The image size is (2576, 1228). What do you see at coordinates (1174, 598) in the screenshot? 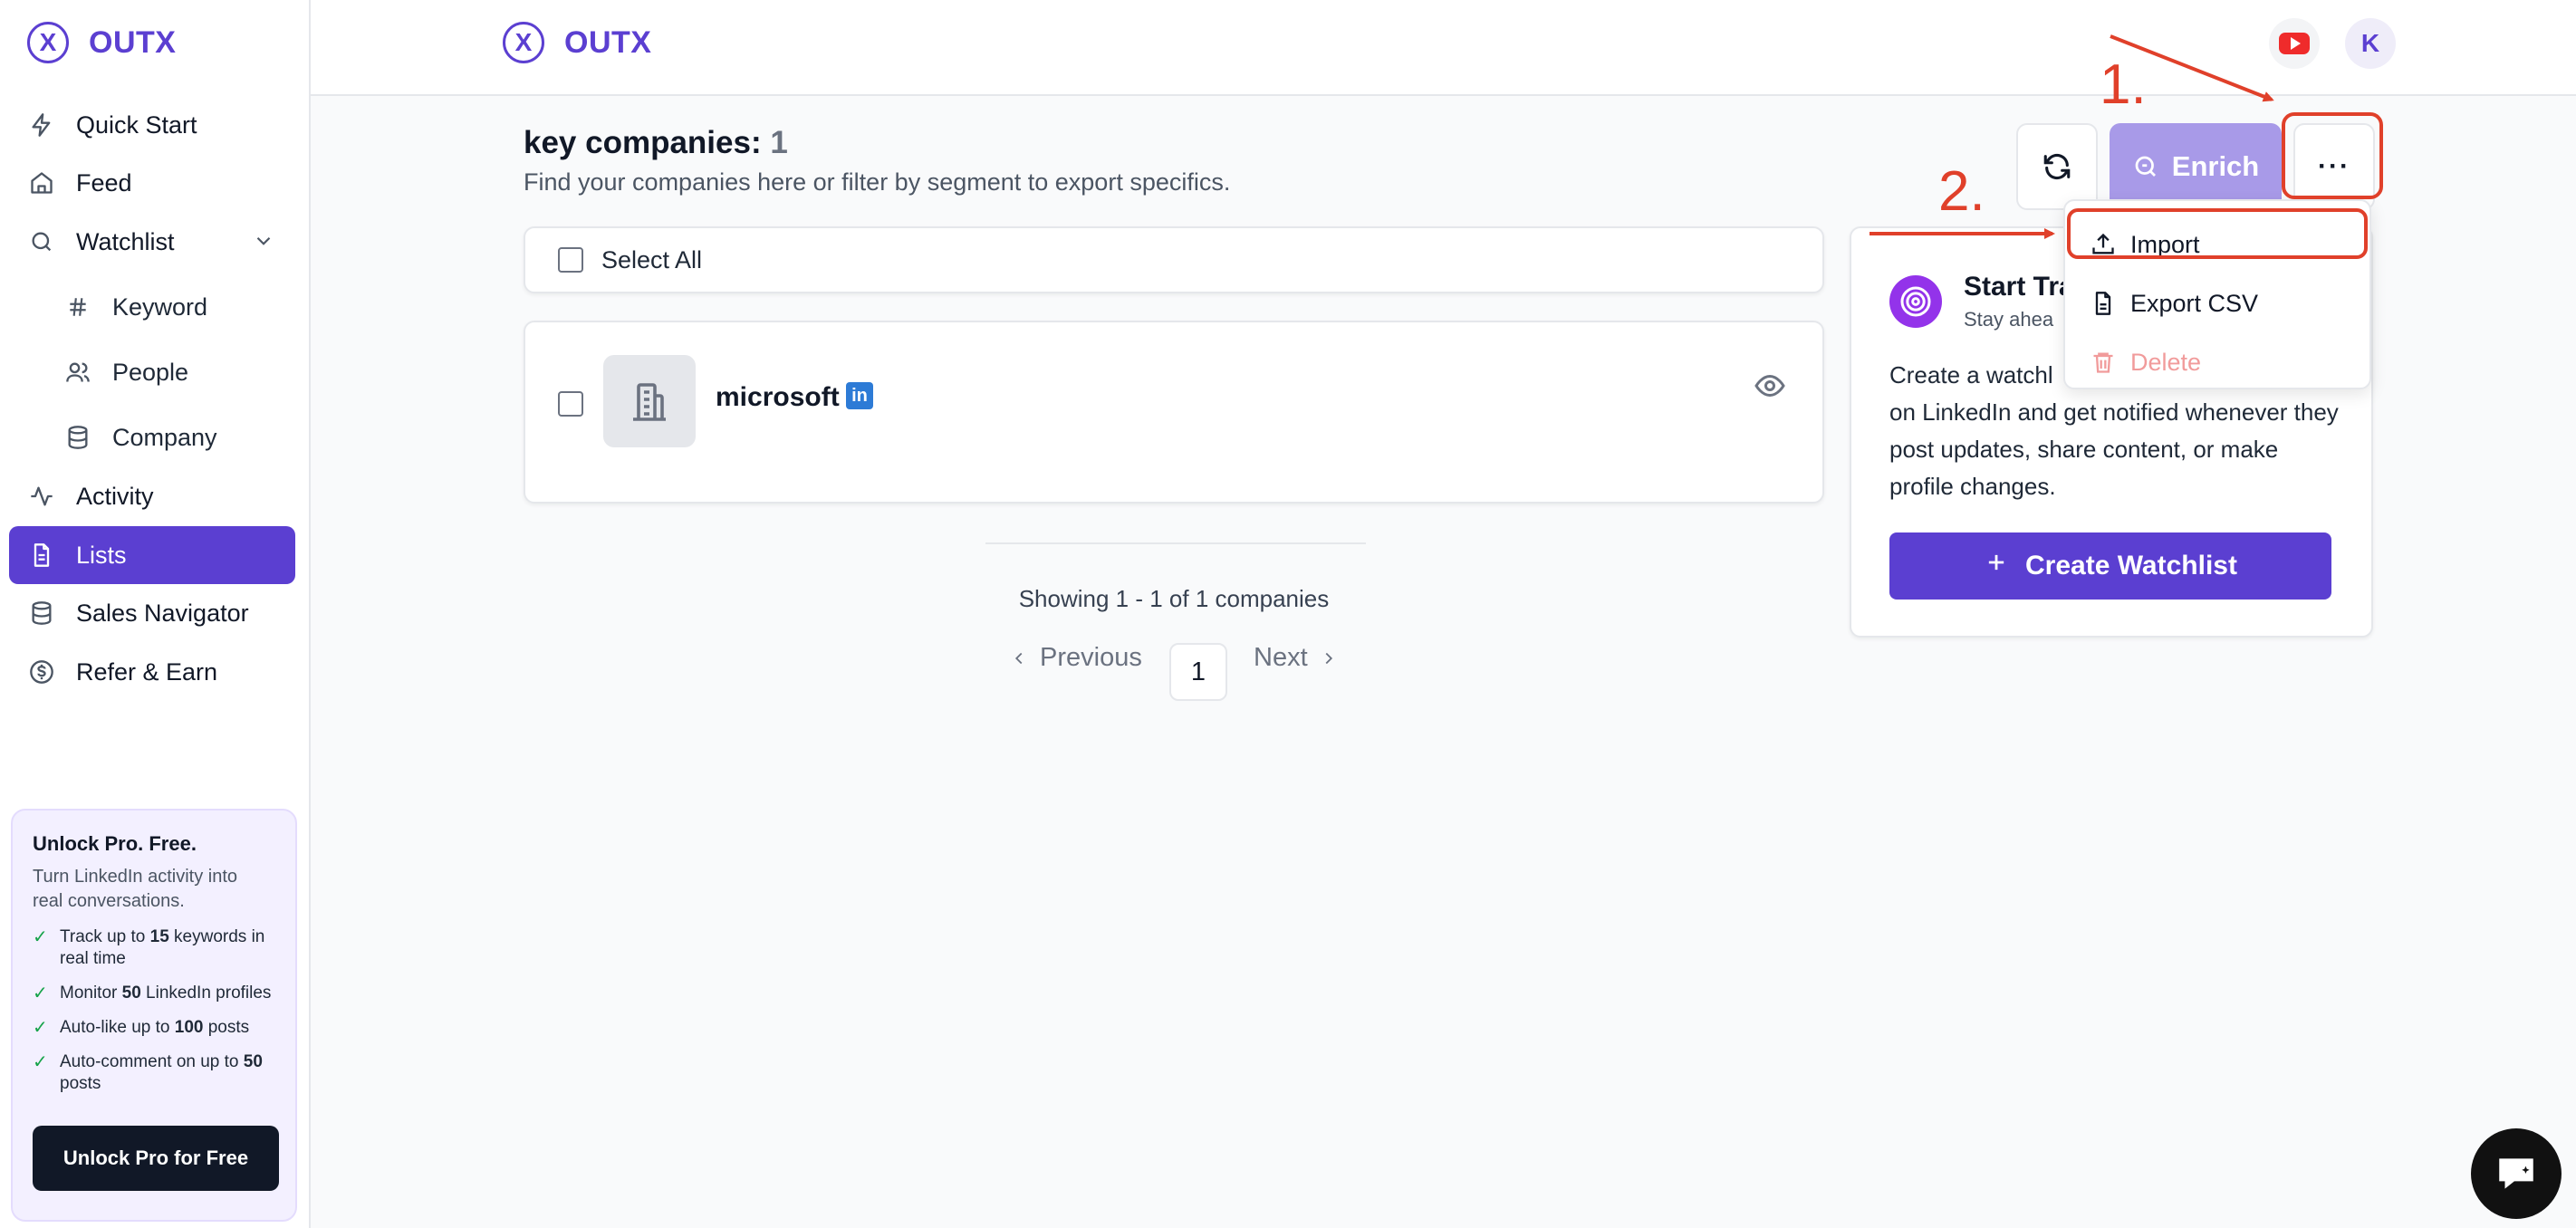
I see `pagination-summary: Showing 1 - 1 of 1 companies` at bounding box center [1174, 598].